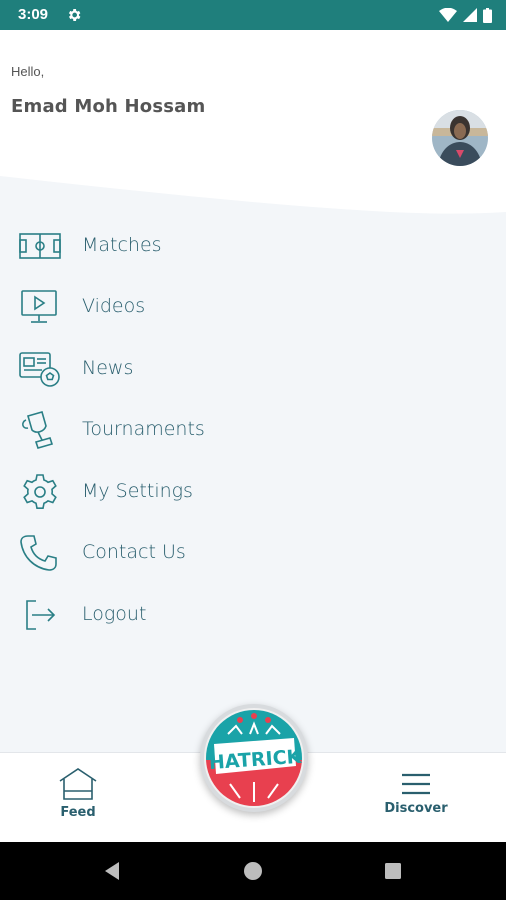  I want to click on nav-discover-button: Discover, so click(416, 798).